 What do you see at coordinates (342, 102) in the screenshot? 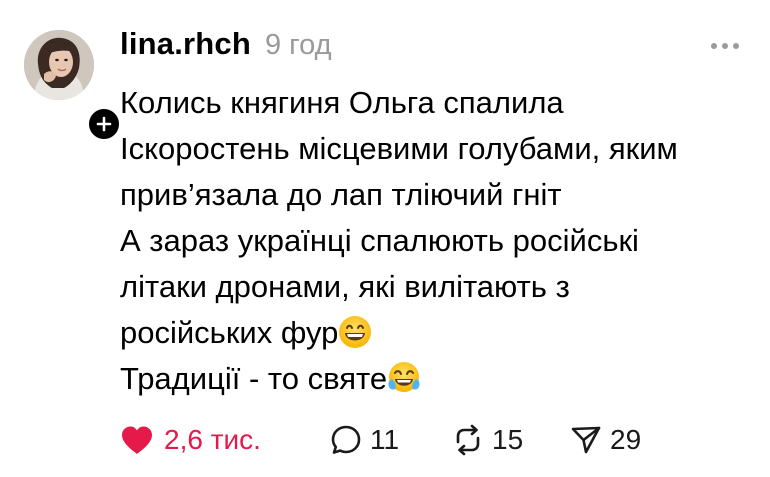
I see `post-text-line: Колись княгиня Ольга спалила` at bounding box center [342, 102].